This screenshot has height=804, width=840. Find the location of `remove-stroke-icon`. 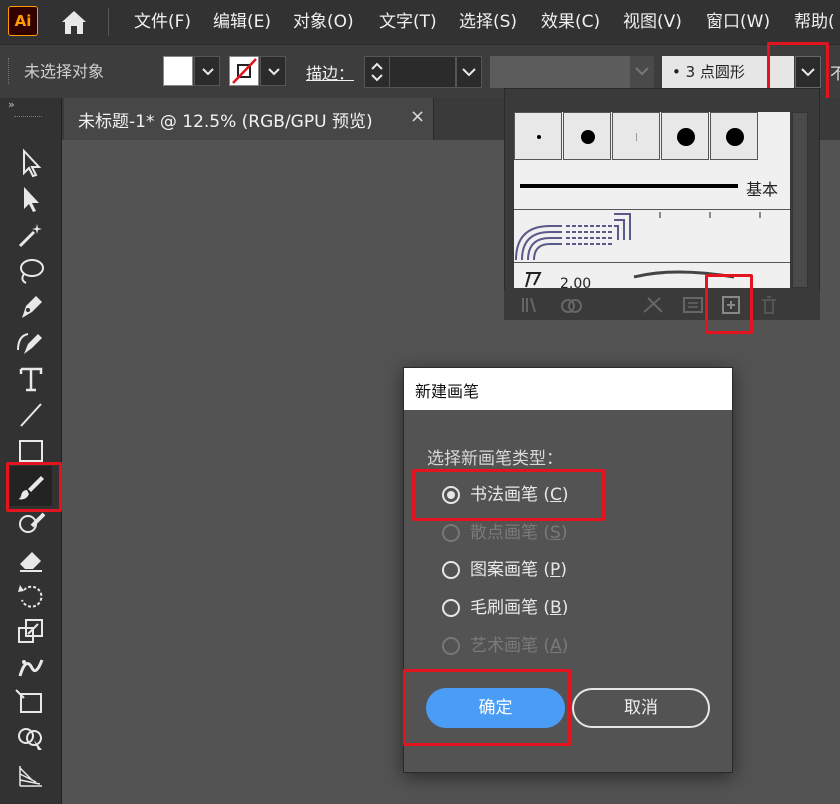

remove-stroke-icon is located at coordinates (653, 305).